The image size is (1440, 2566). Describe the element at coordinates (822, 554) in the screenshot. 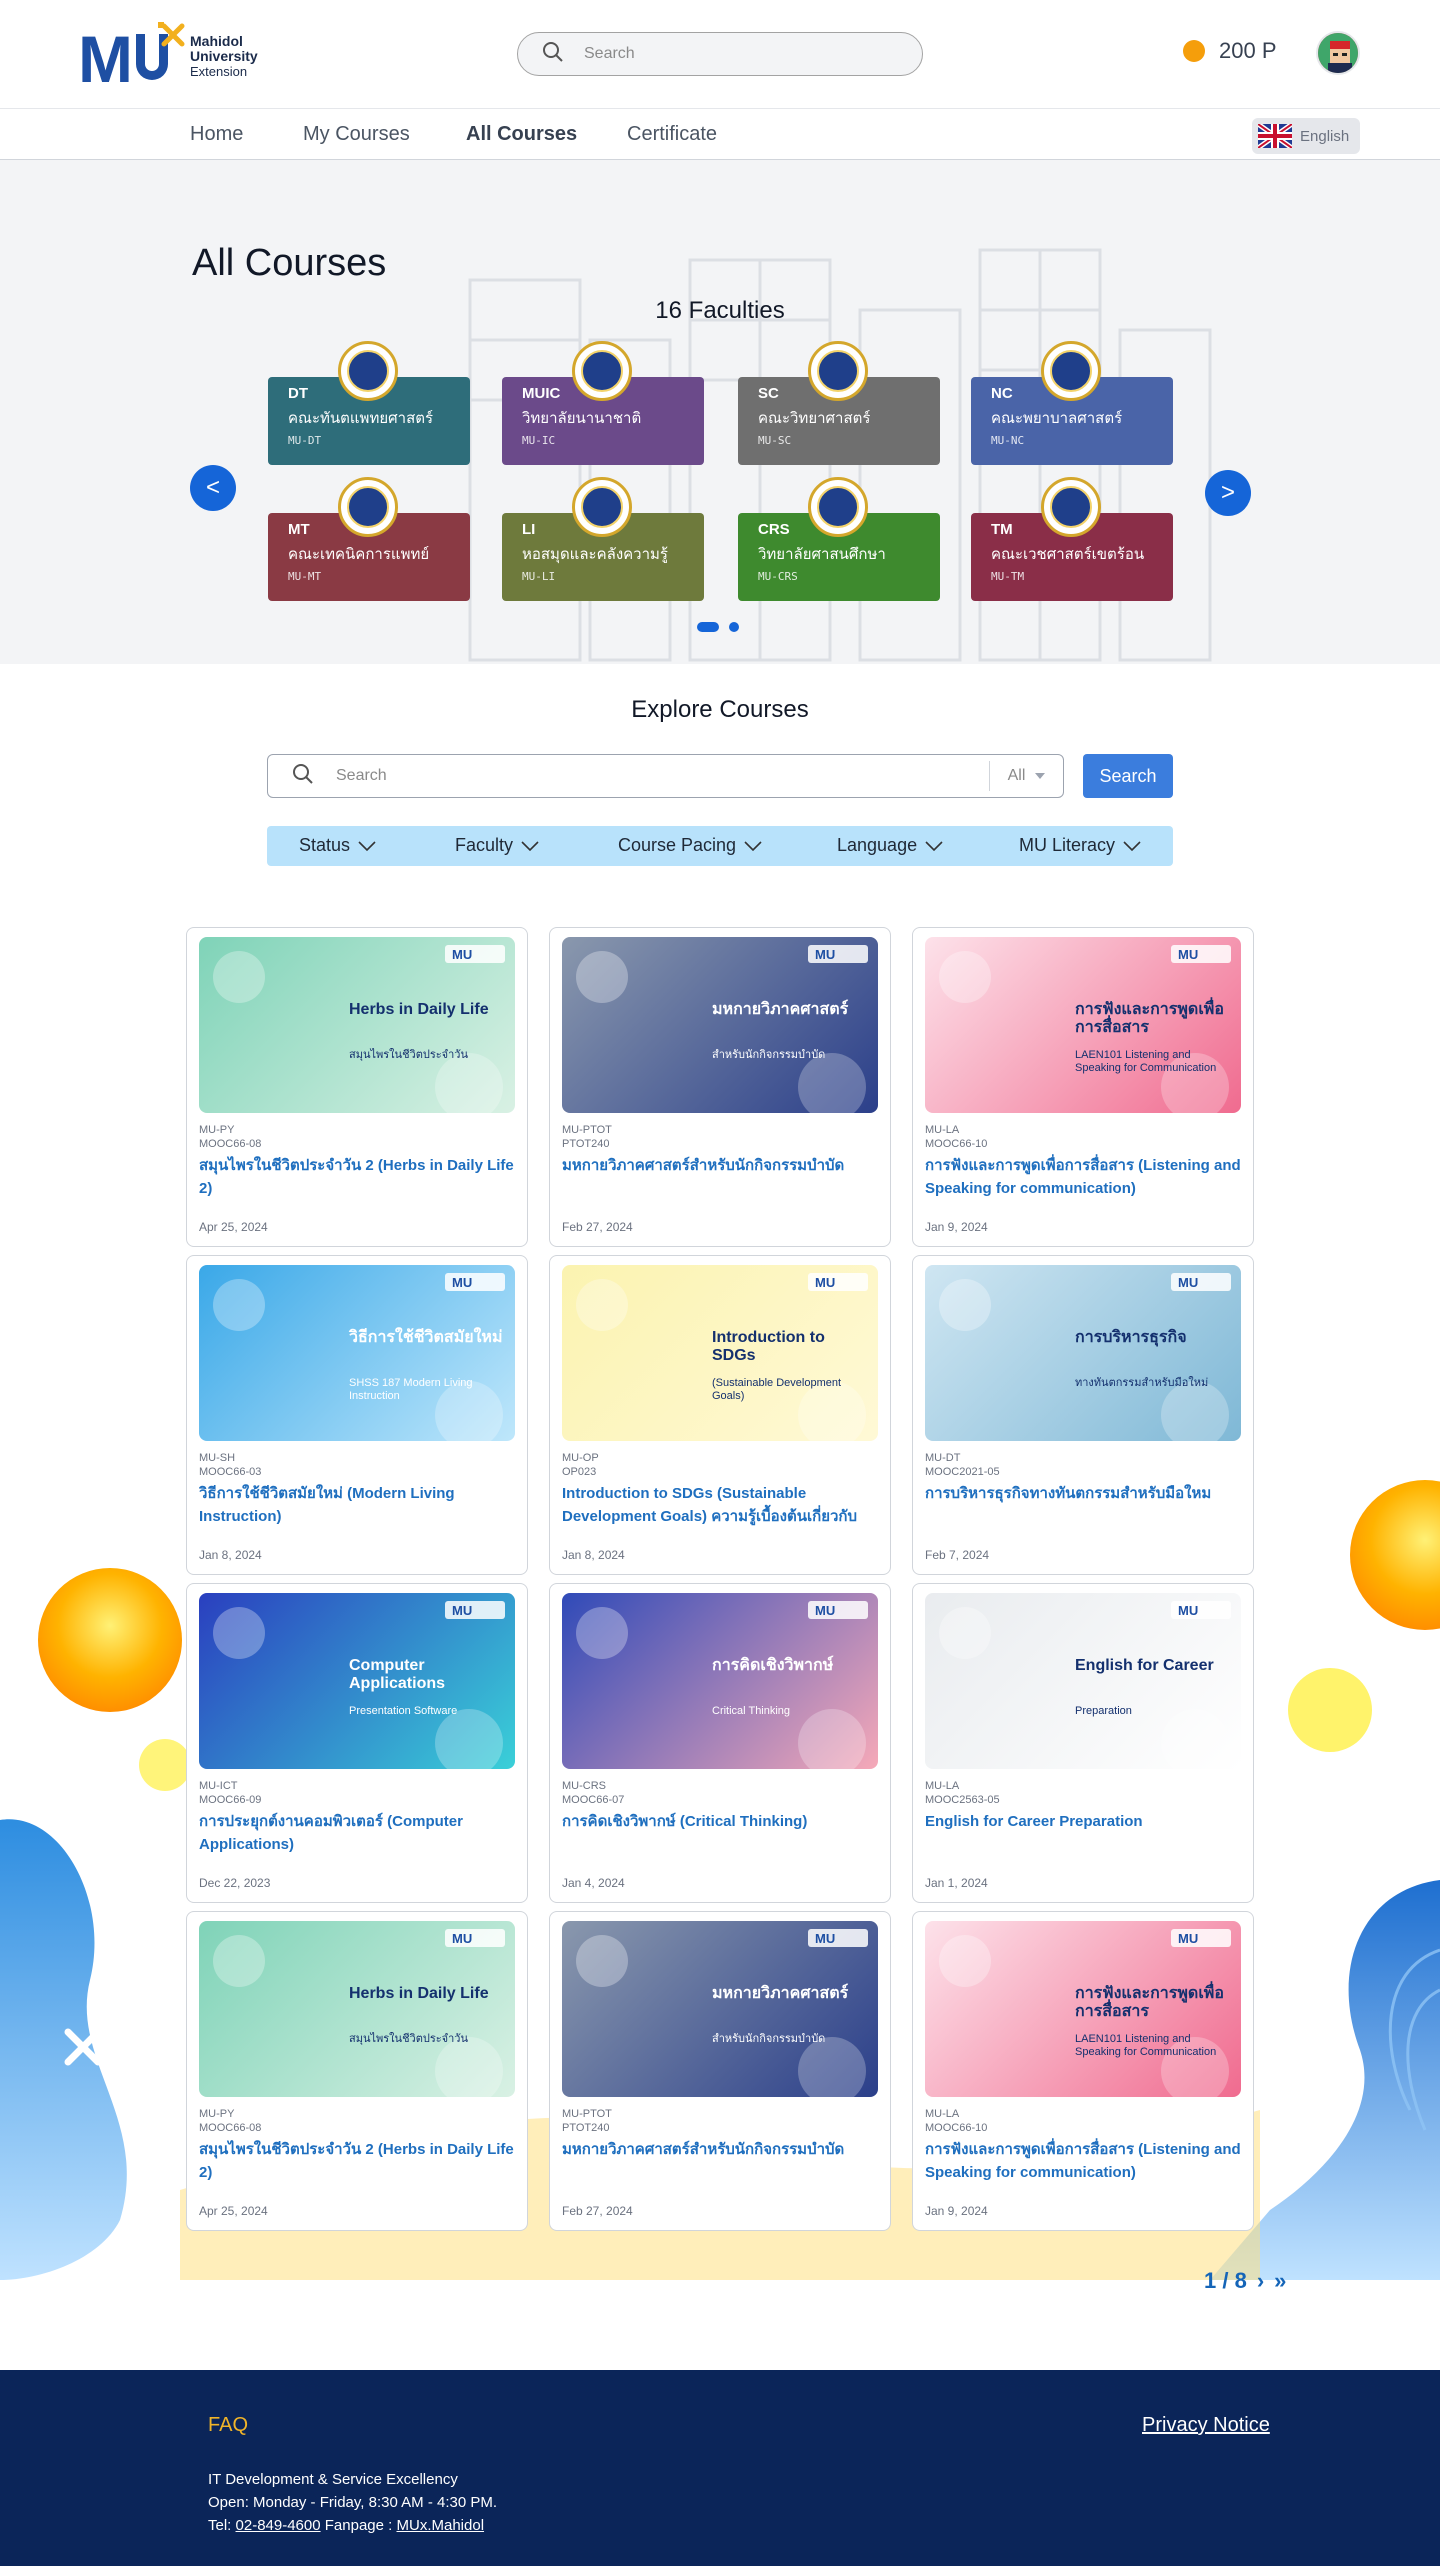

I see `faculty-name: วิทยาลัยศาสนศึกษา` at that location.